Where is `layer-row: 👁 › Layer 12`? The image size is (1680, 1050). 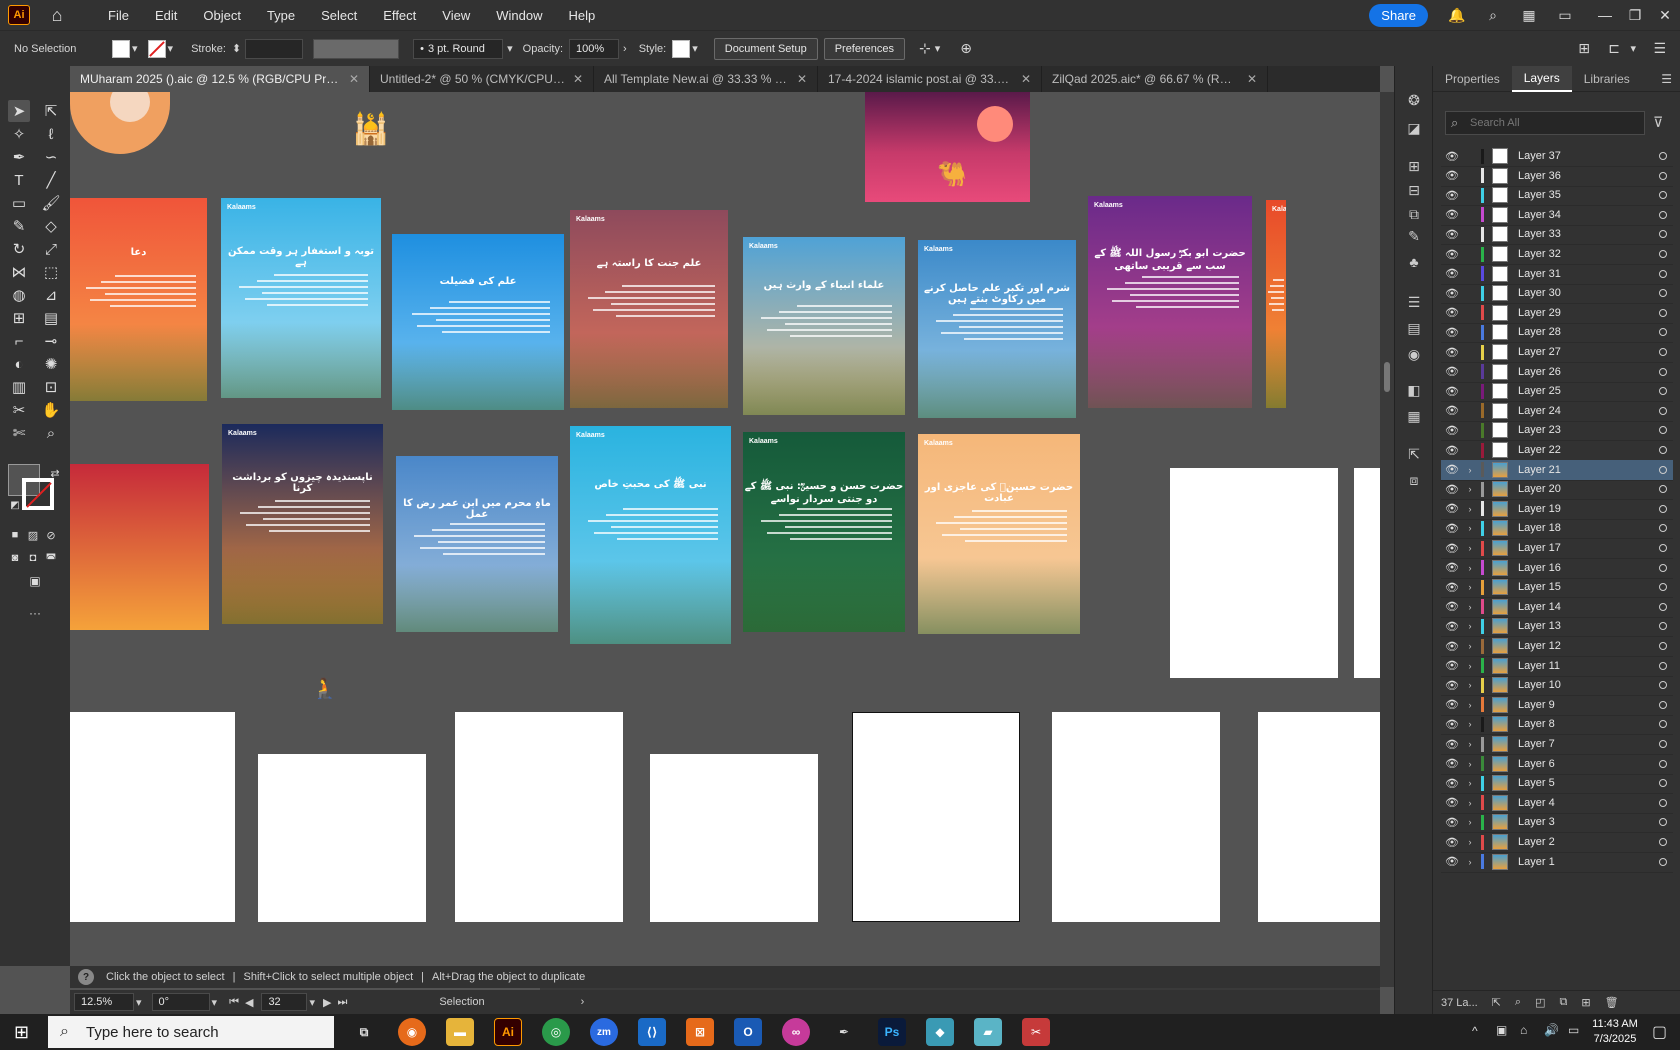 layer-row: 👁 › Layer 12 is located at coordinates (1557, 646).